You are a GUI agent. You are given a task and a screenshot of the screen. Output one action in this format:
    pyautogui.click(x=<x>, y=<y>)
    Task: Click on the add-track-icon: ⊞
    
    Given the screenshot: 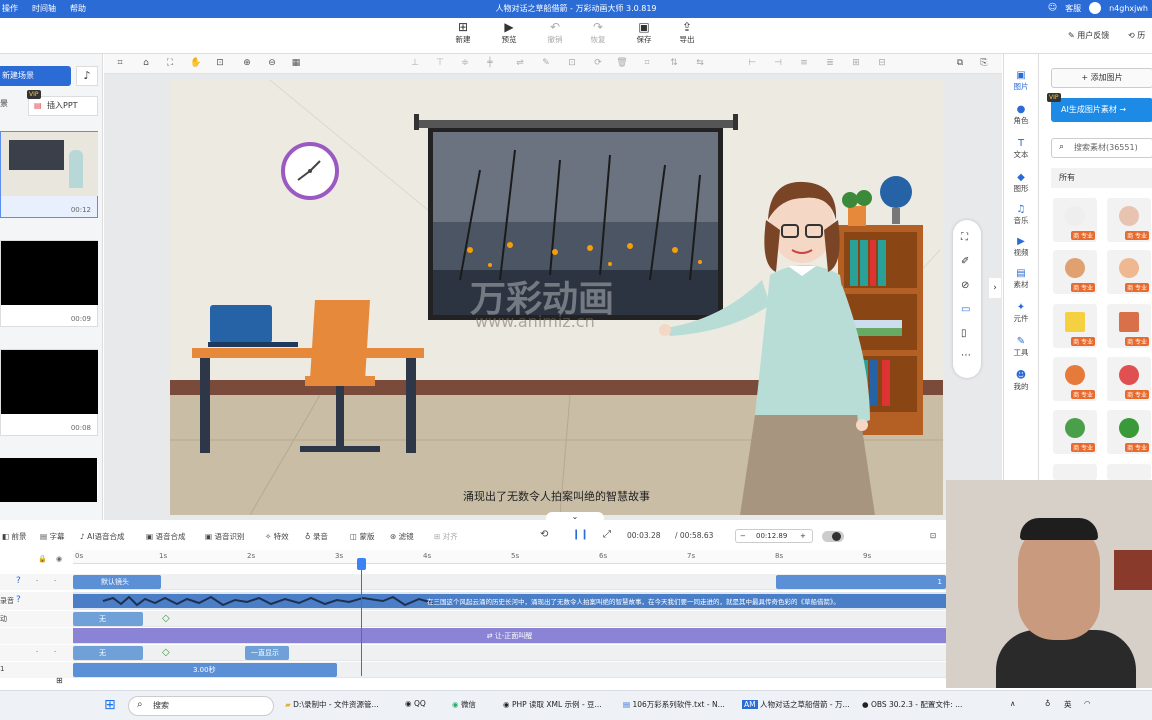 What is the action you would take?
    pyautogui.click(x=59, y=680)
    